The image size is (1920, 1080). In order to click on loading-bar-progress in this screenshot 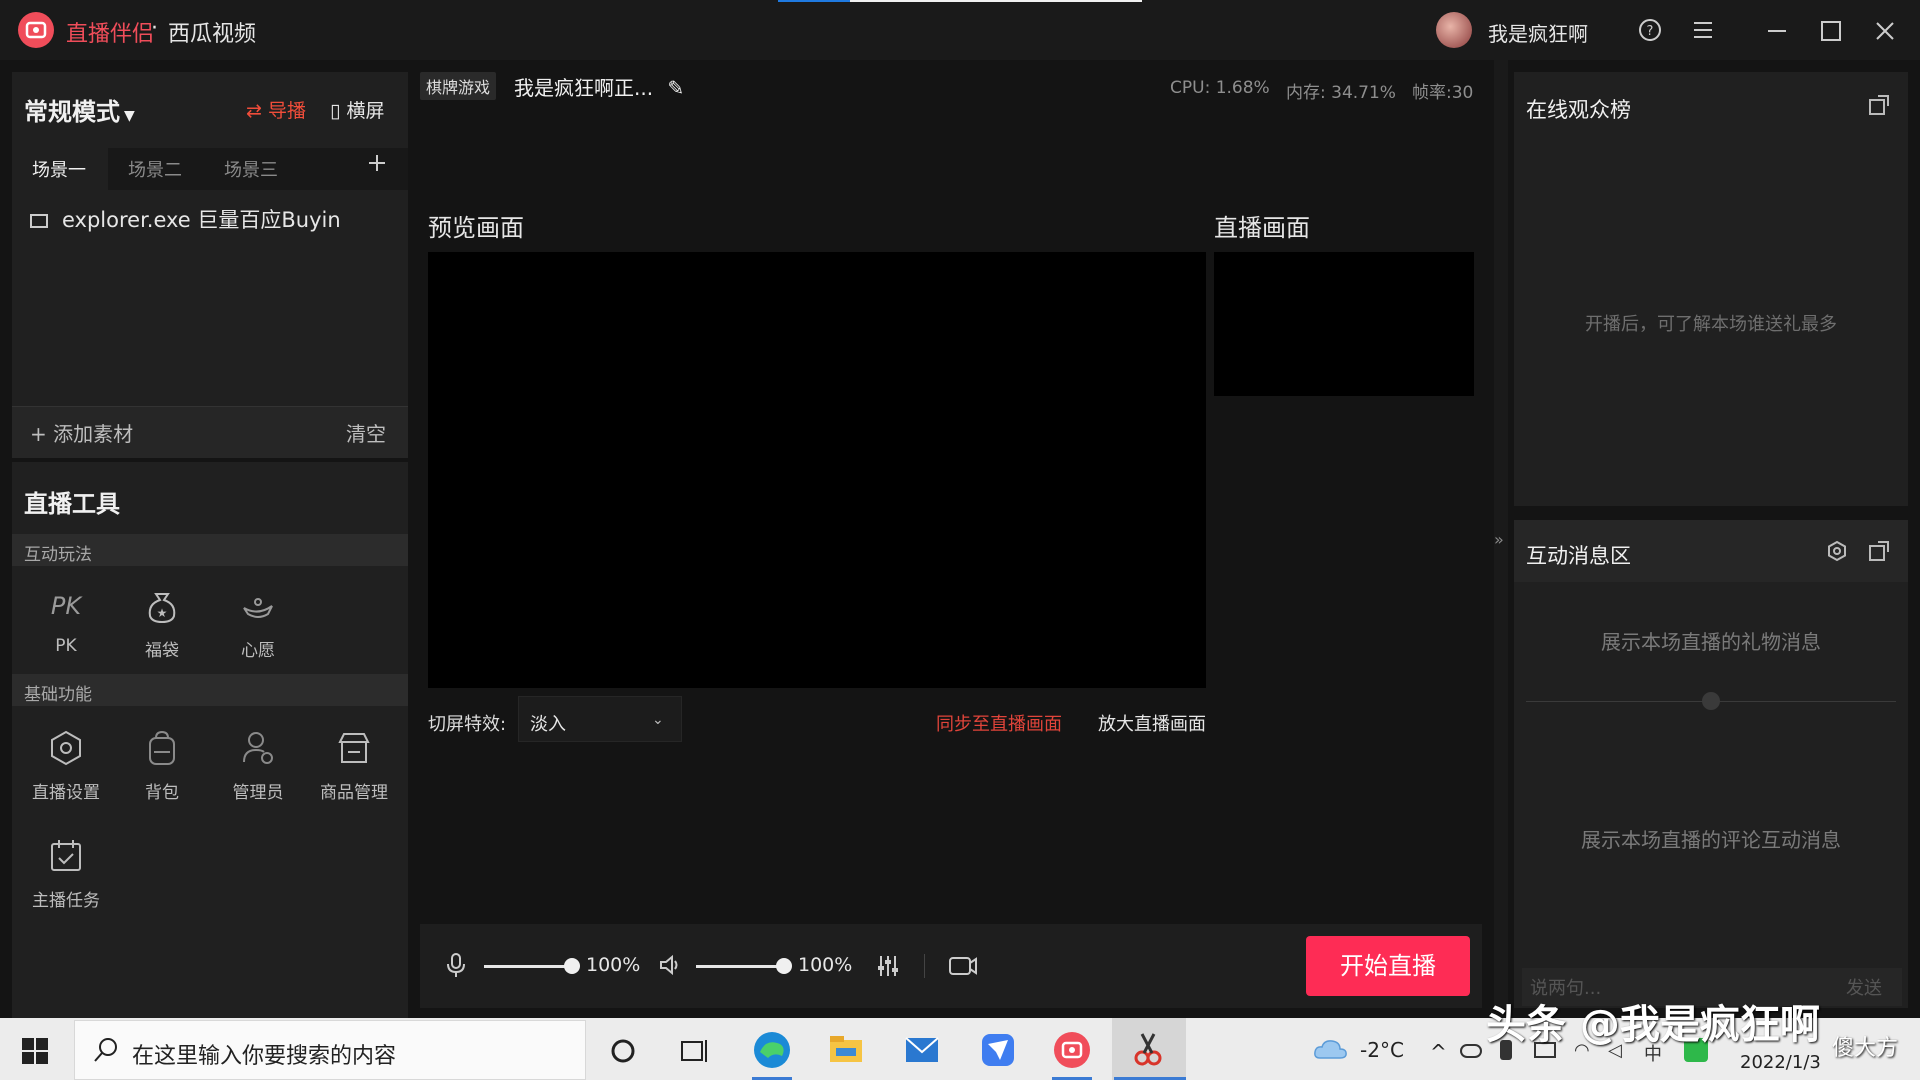, I will do `click(814, 1)`.